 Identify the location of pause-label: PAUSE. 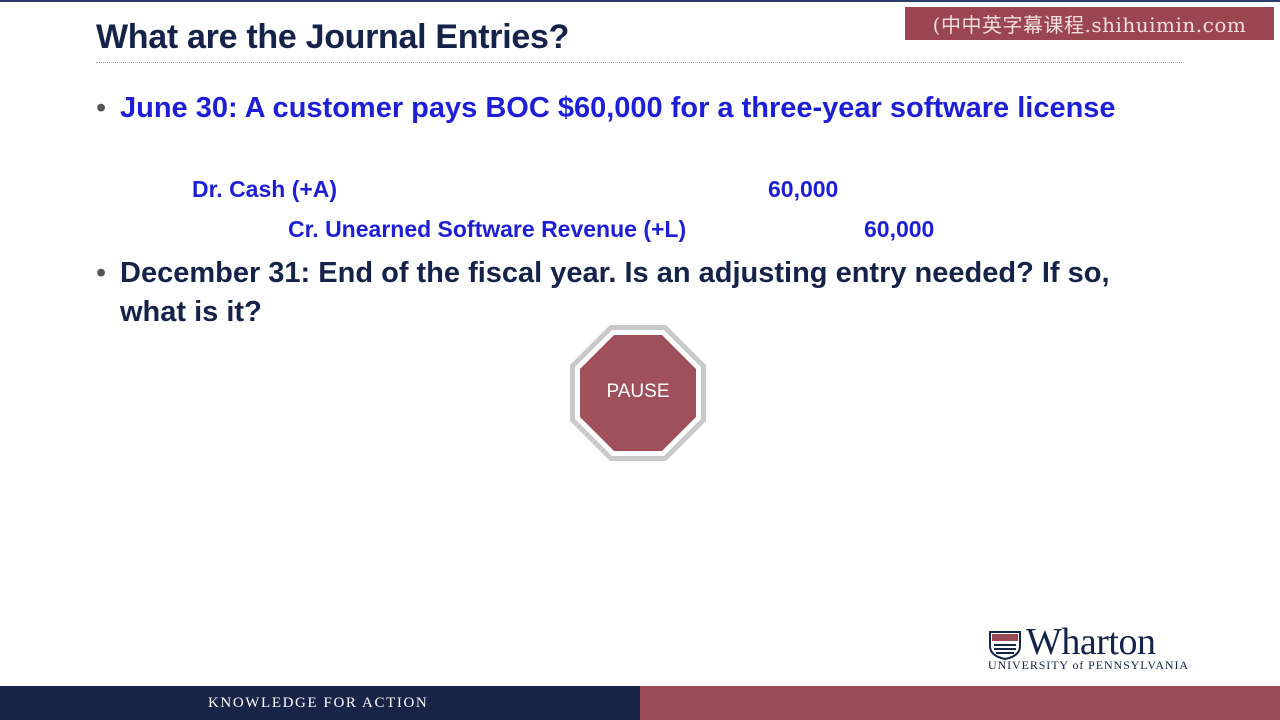
(637, 391).